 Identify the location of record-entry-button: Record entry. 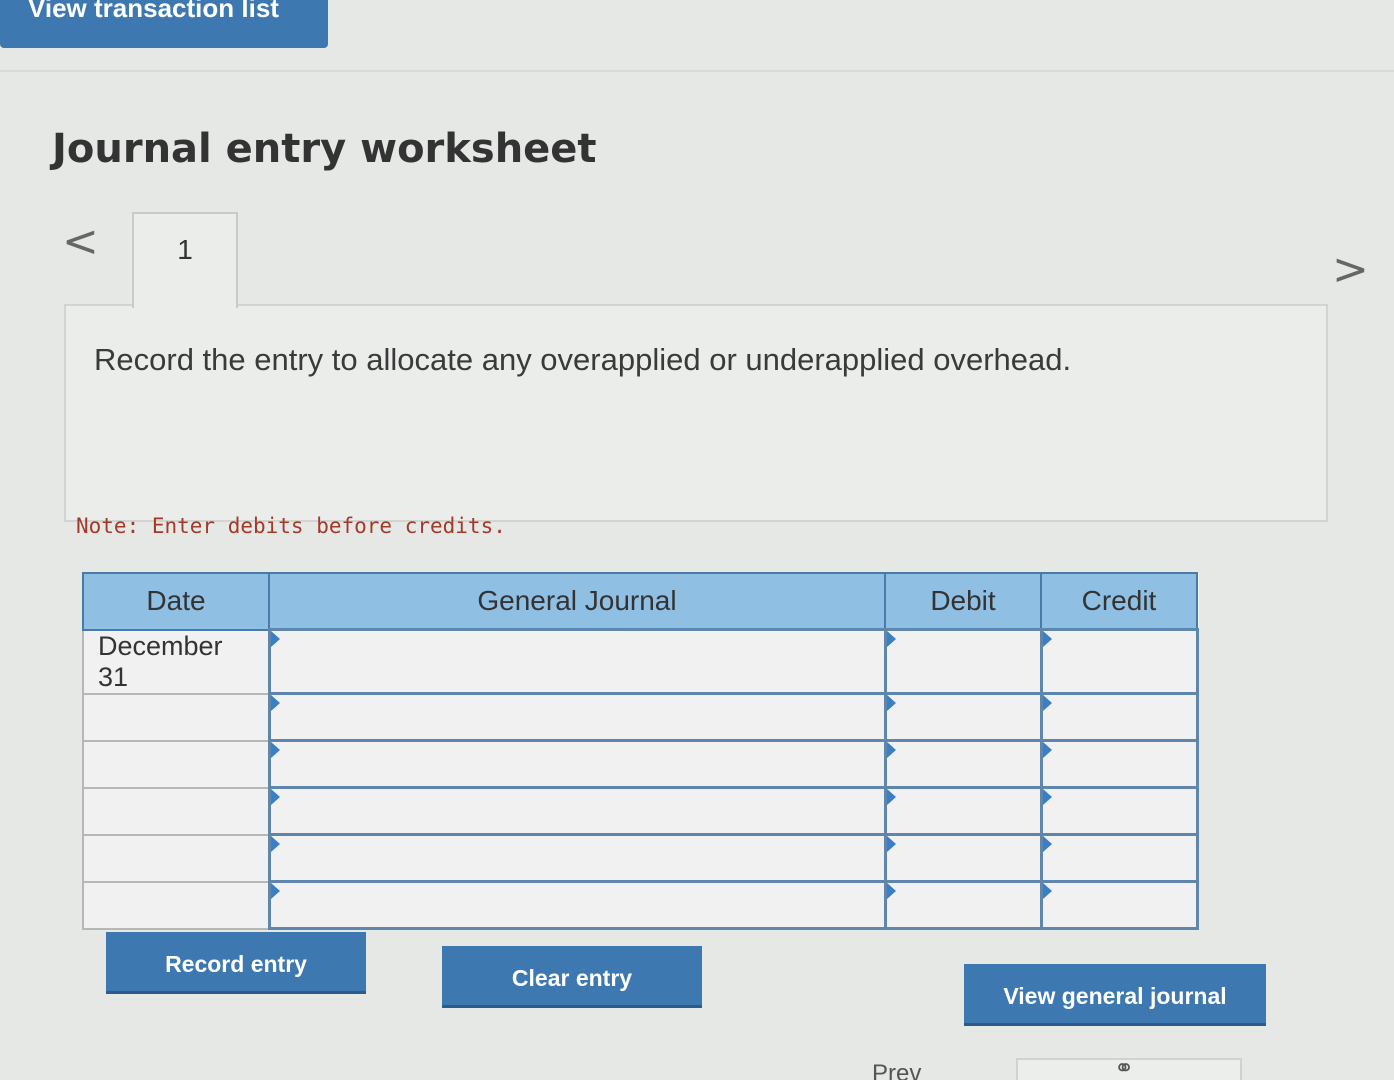
(236, 963).